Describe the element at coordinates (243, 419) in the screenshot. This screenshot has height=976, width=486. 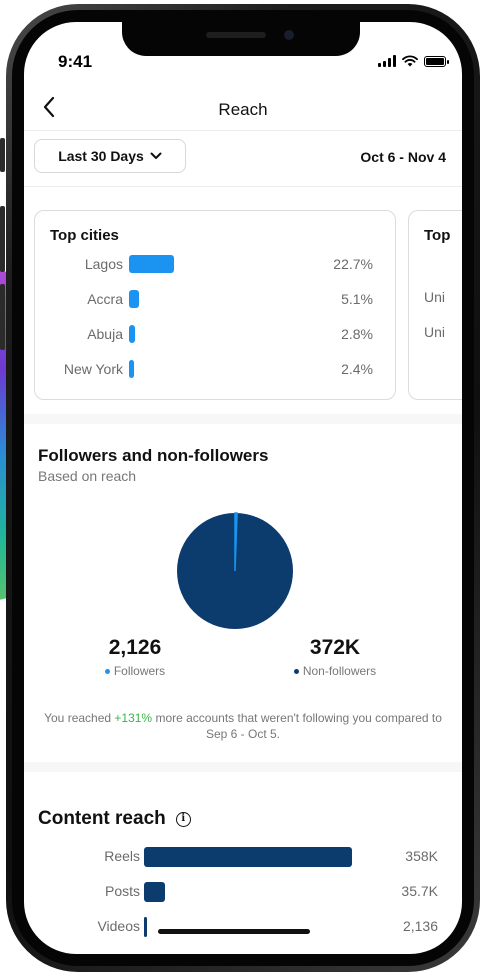
I see `section-separator` at that location.